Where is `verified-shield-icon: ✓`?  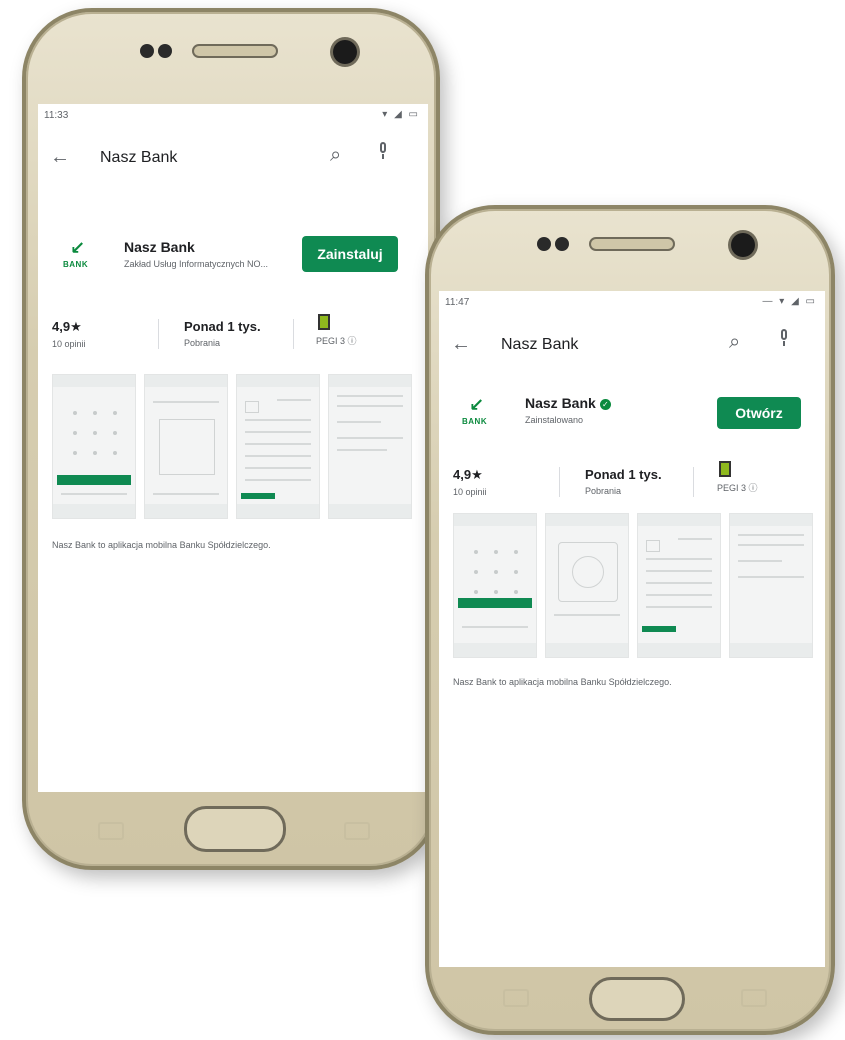
verified-shield-icon: ✓ is located at coordinates (605, 404).